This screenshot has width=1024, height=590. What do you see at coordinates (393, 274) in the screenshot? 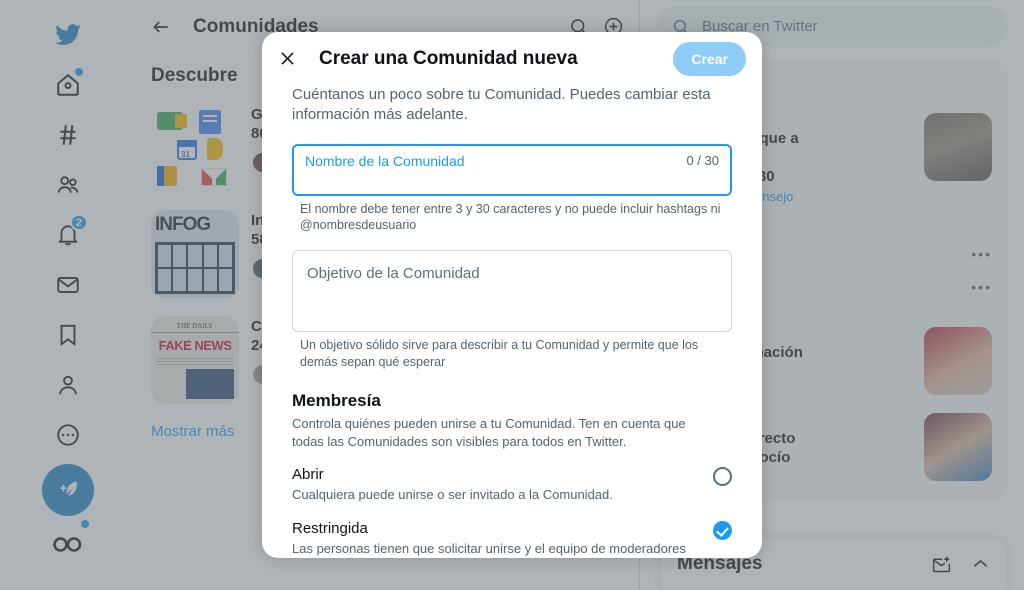
I see `community-purpose-label: Objetivo de la Comunidad` at bounding box center [393, 274].